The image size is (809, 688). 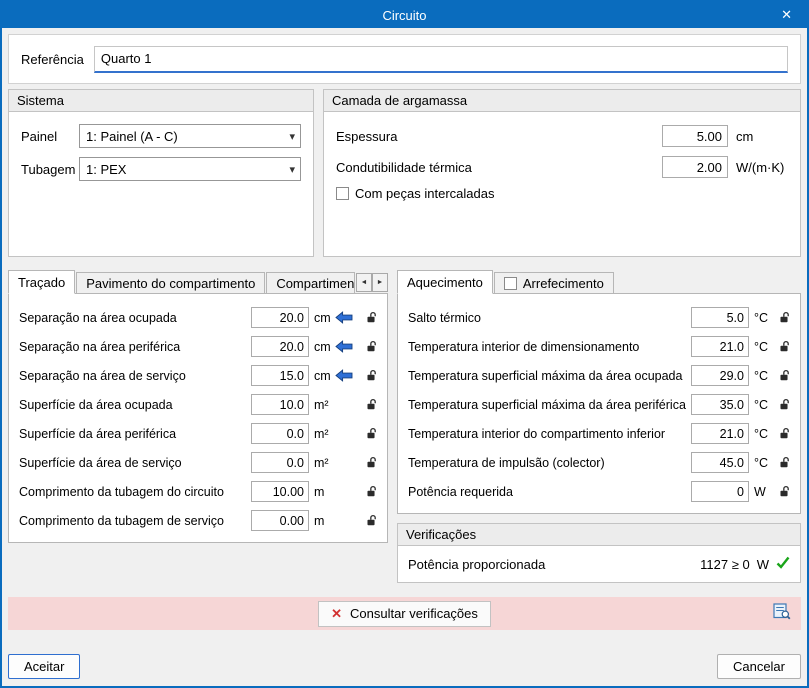 What do you see at coordinates (444, 317) in the screenshot?
I see `field-label: Salto térmico` at bounding box center [444, 317].